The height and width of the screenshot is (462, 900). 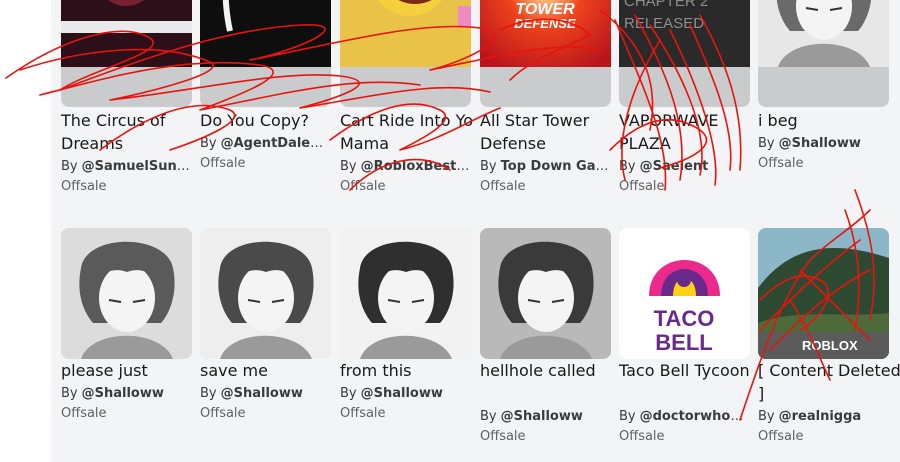 I want to click on game-card-save: save me By @Shalloww Offsale, so click(x=265, y=324).